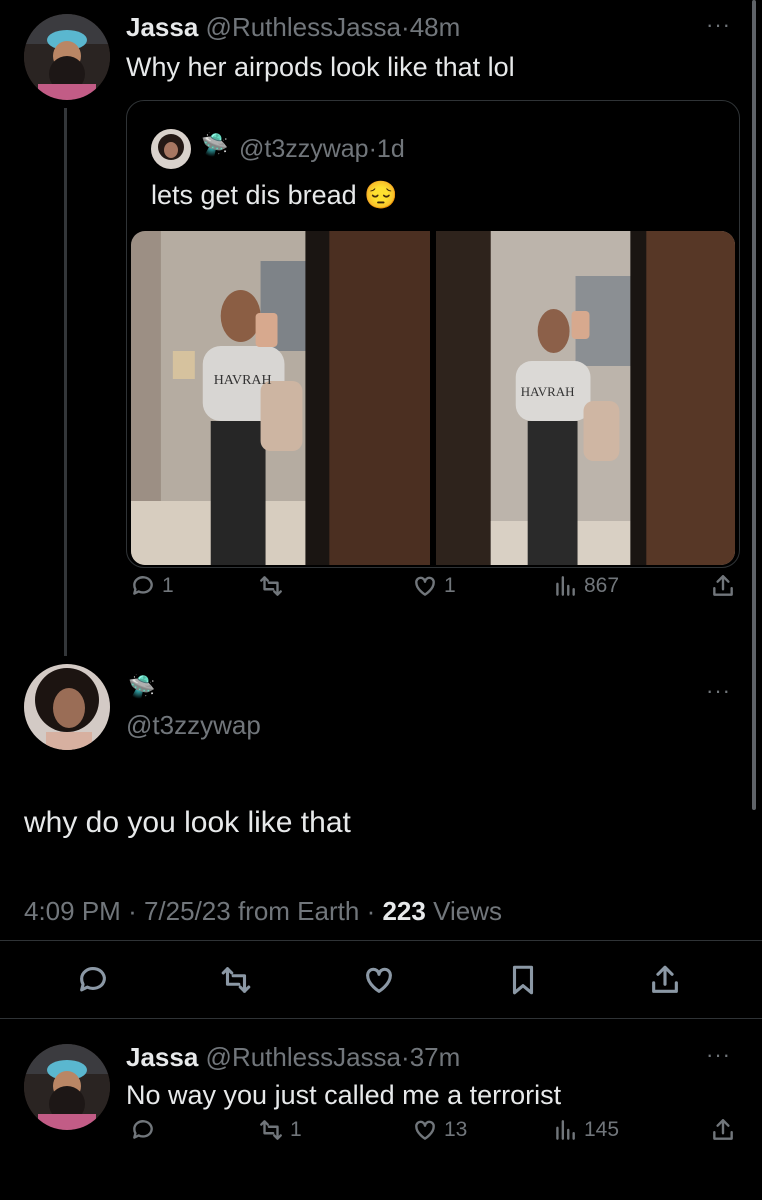 The width and height of the screenshot is (762, 1200). What do you see at coordinates (450, 585) in the screenshot?
I see `like-count: 1` at bounding box center [450, 585].